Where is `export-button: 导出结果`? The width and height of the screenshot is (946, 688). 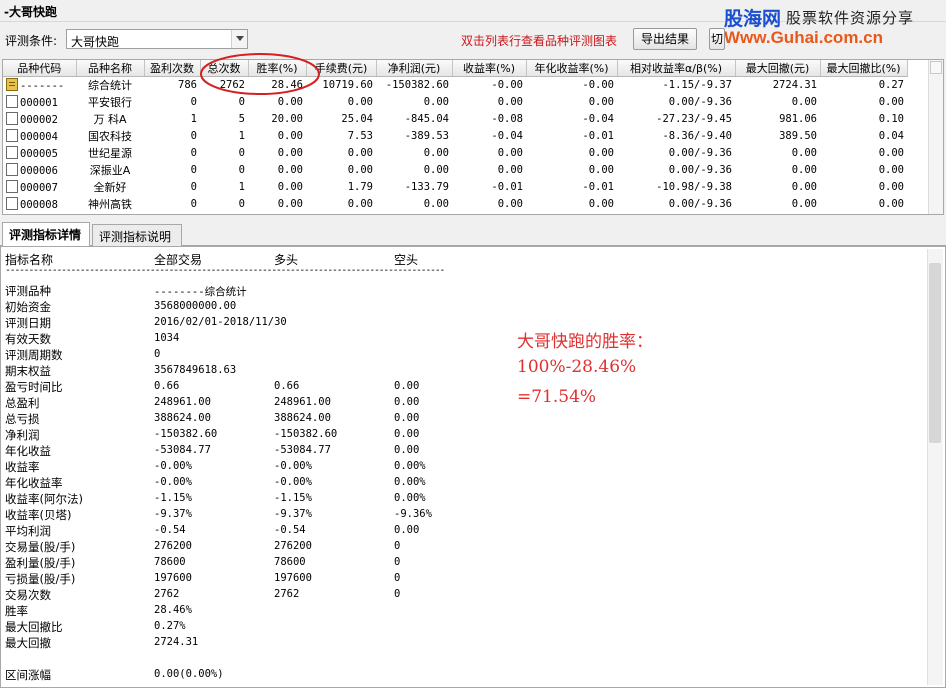 export-button: 导出结果 is located at coordinates (665, 39).